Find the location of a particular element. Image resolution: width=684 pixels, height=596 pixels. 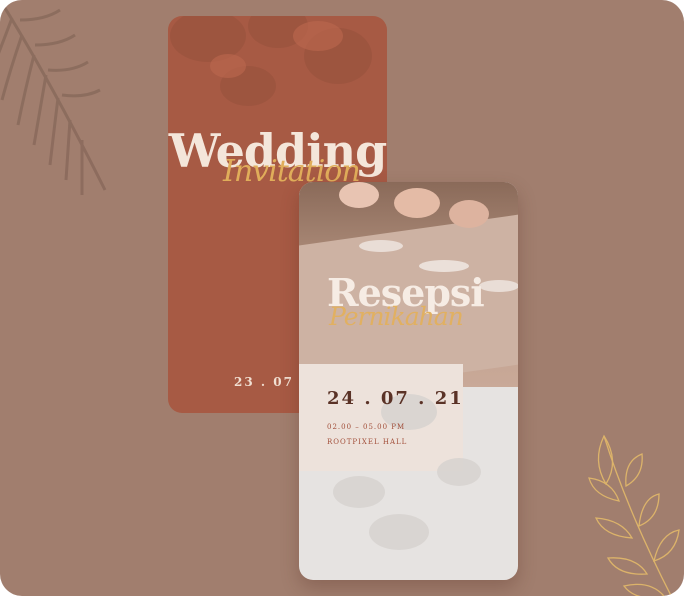

reception-venue: ROOTPIXEL HALL is located at coordinates (367, 442).